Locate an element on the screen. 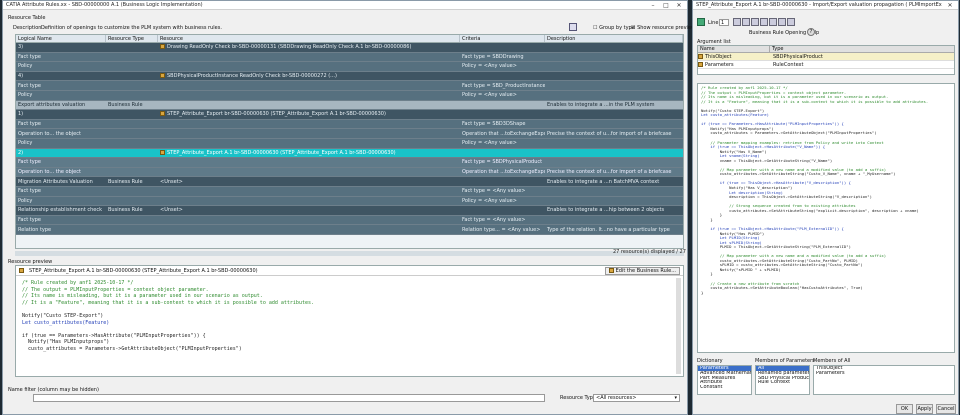  ok-button: OK is located at coordinates (904, 409).